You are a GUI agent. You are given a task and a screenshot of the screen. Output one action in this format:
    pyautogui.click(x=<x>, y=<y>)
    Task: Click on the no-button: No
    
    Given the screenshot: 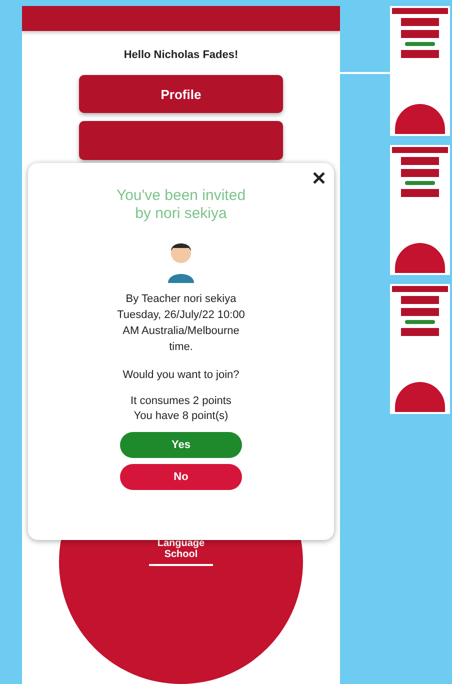 What is the action you would take?
    pyautogui.click(x=181, y=477)
    